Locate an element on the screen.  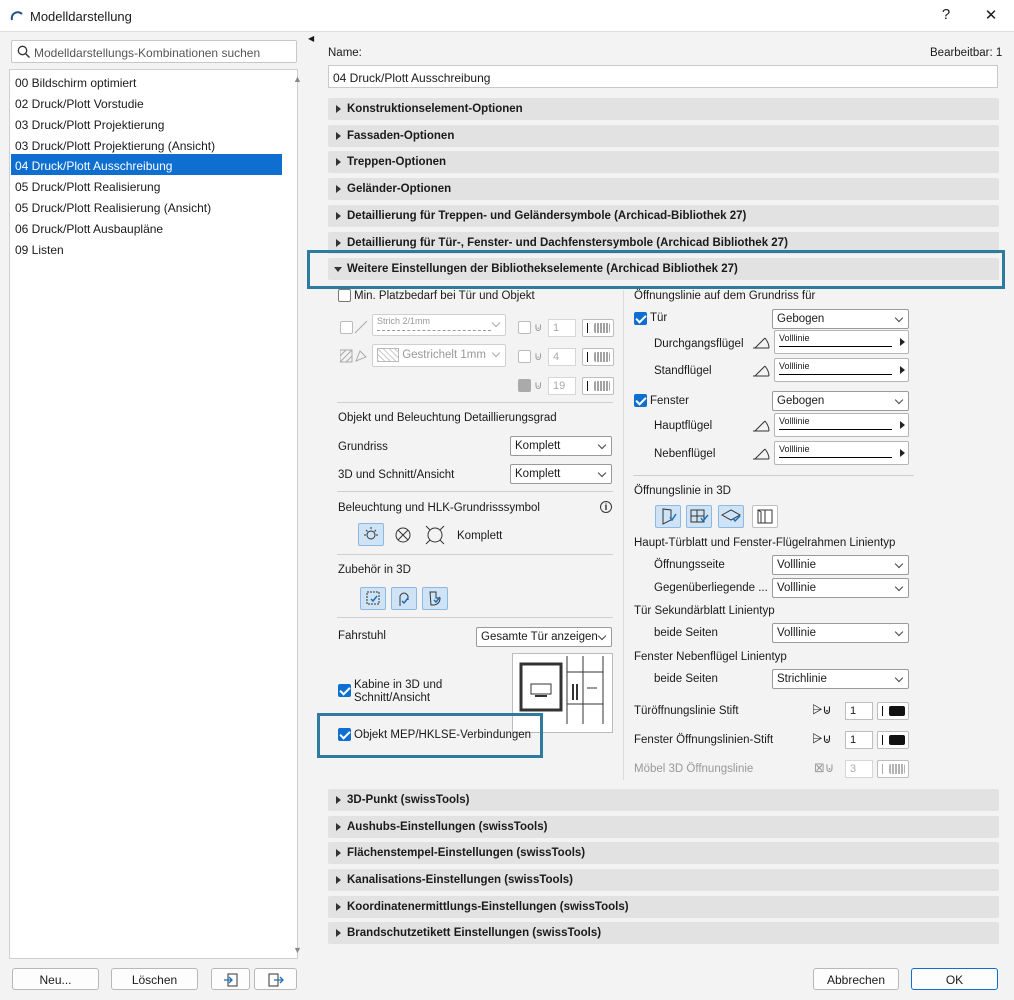
fahrstuhl-select: Gesamte Tür anzeigen is located at coordinates (544, 637).